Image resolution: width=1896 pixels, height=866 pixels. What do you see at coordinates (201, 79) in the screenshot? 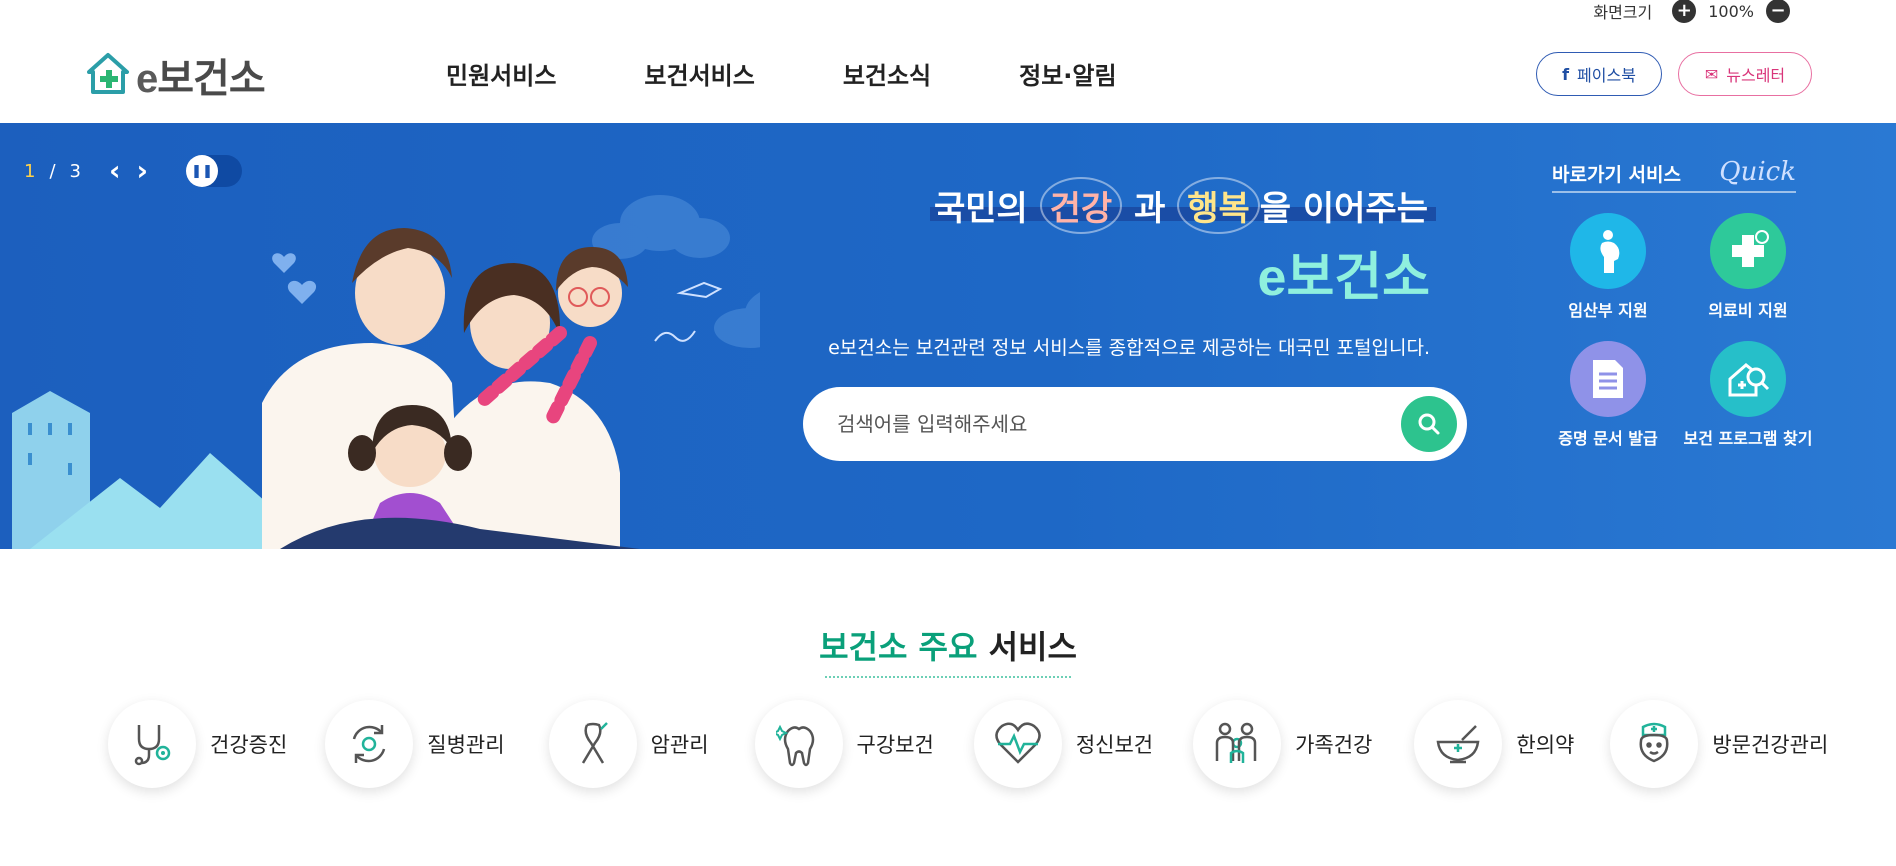
I see `logo-text: e보건소` at bounding box center [201, 79].